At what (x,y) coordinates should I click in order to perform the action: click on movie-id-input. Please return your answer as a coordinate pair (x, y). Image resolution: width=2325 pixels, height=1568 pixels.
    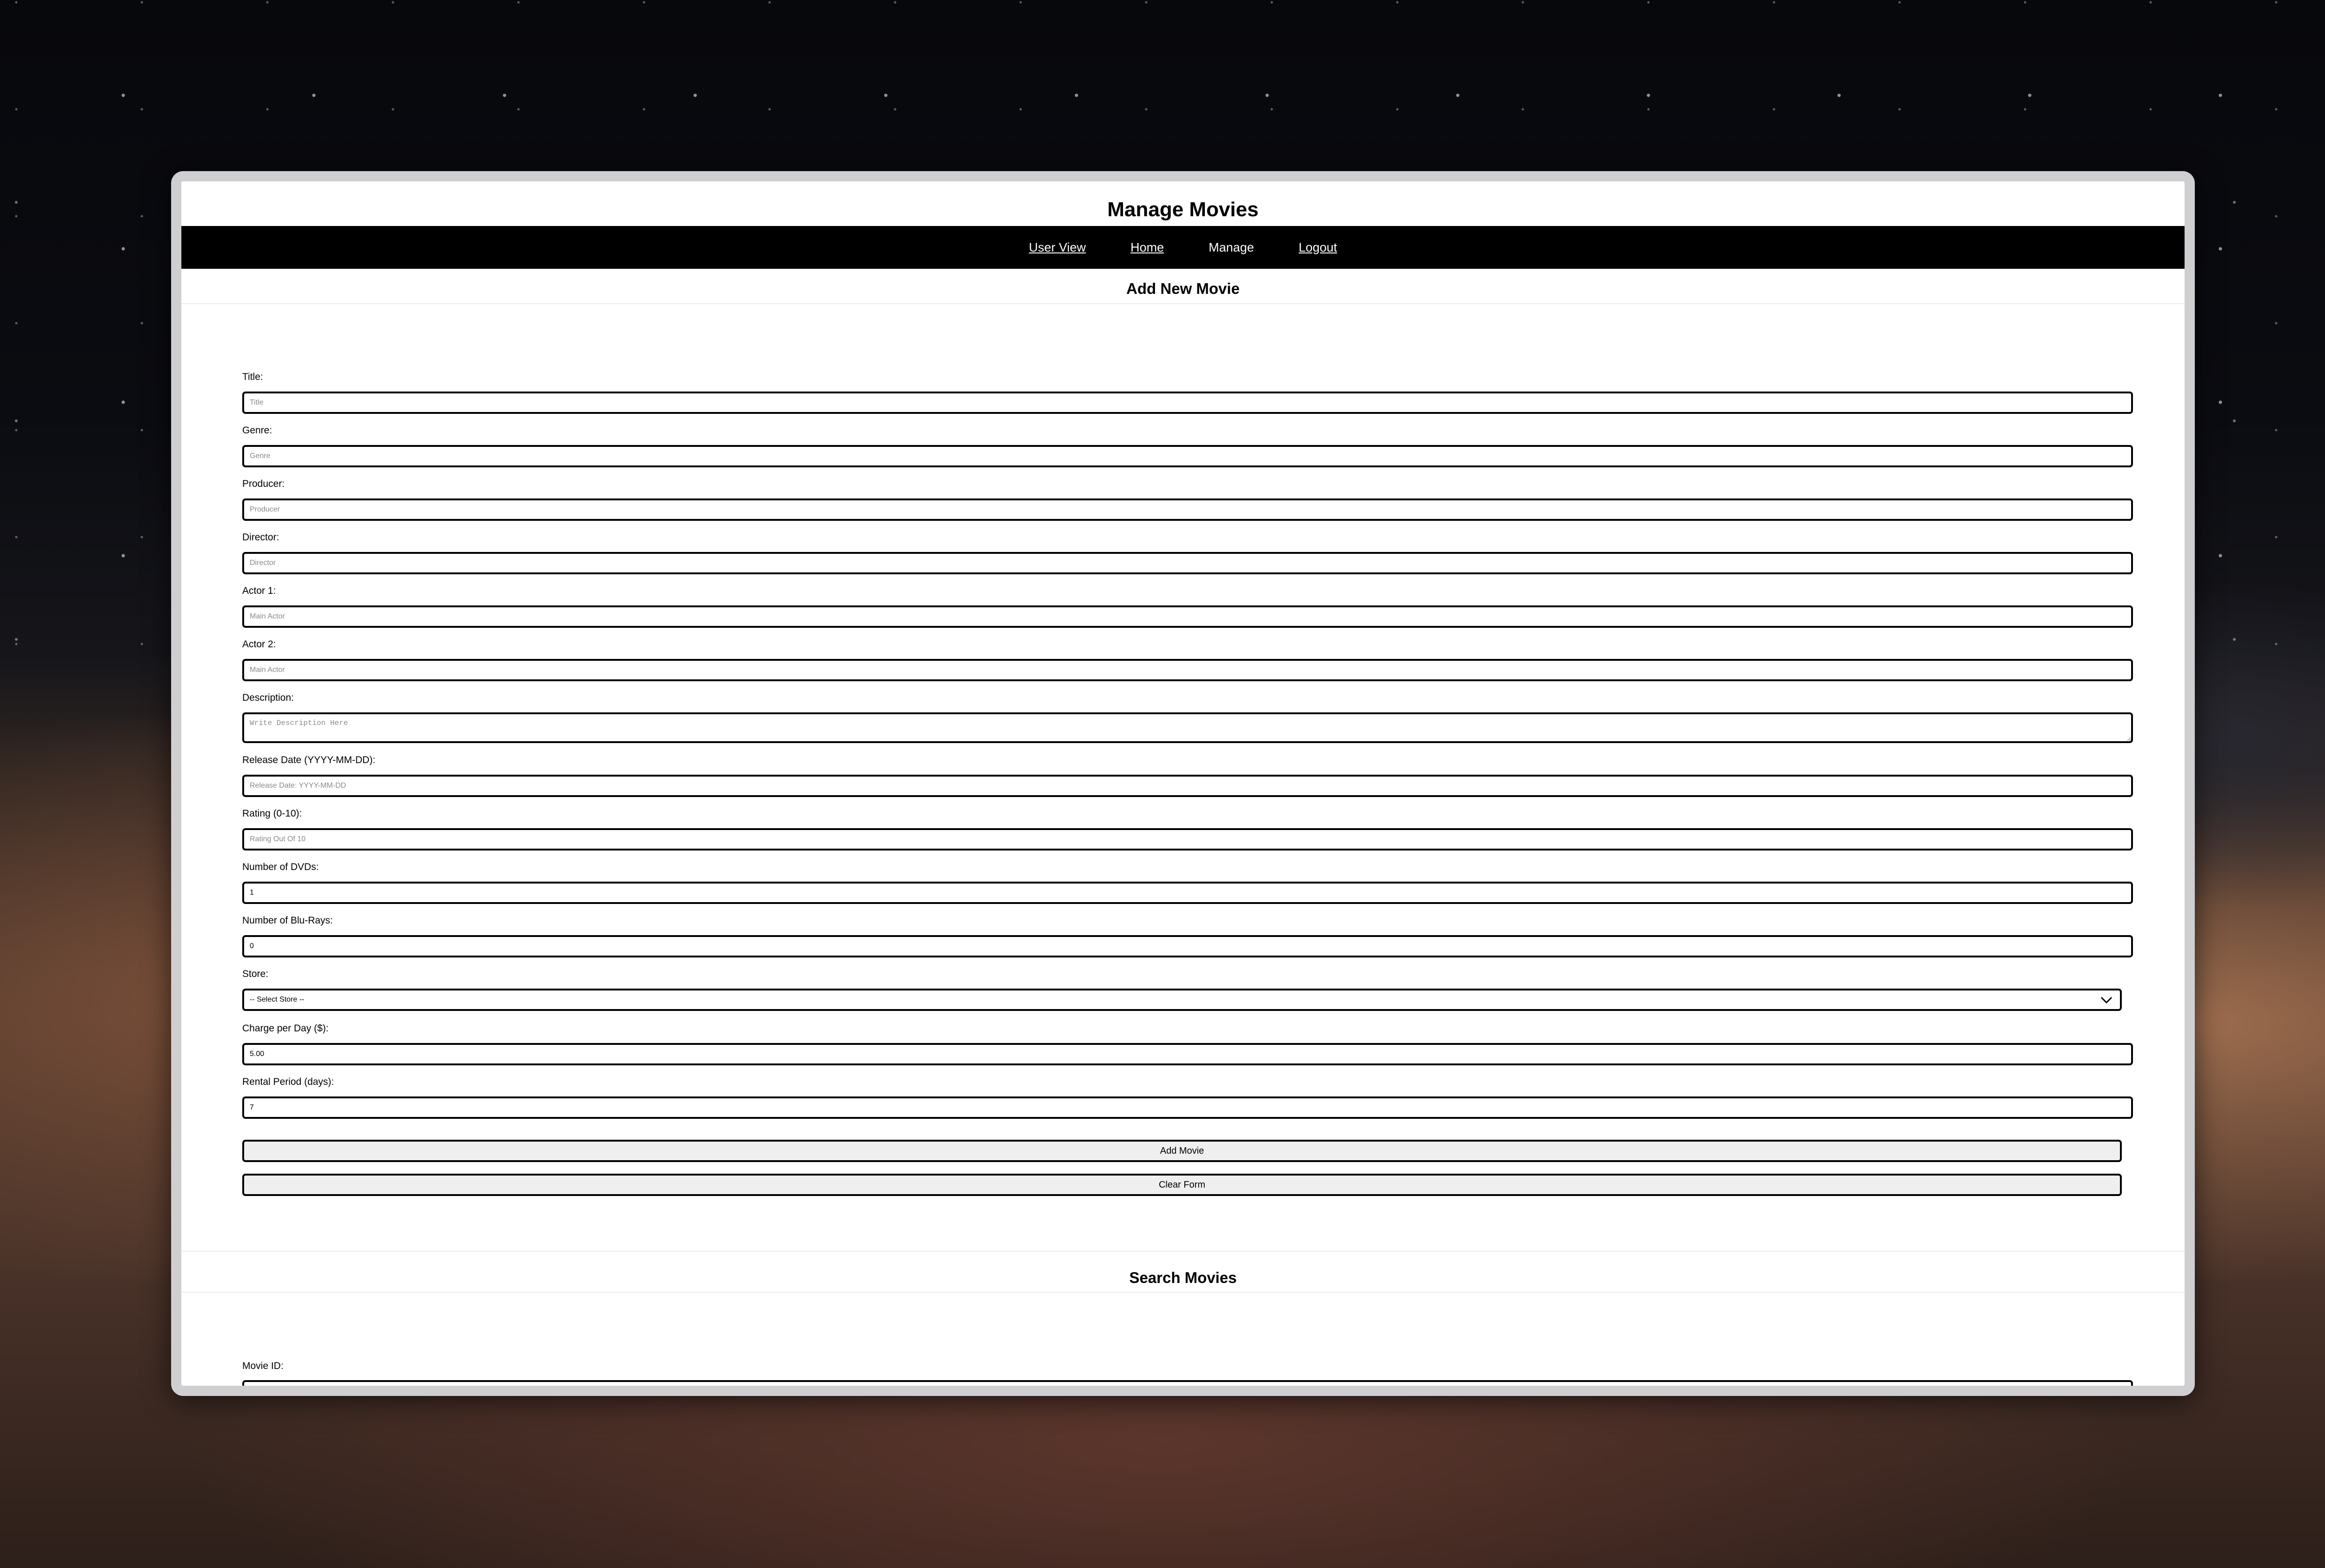
    Looking at the image, I should click on (1187, 1383).